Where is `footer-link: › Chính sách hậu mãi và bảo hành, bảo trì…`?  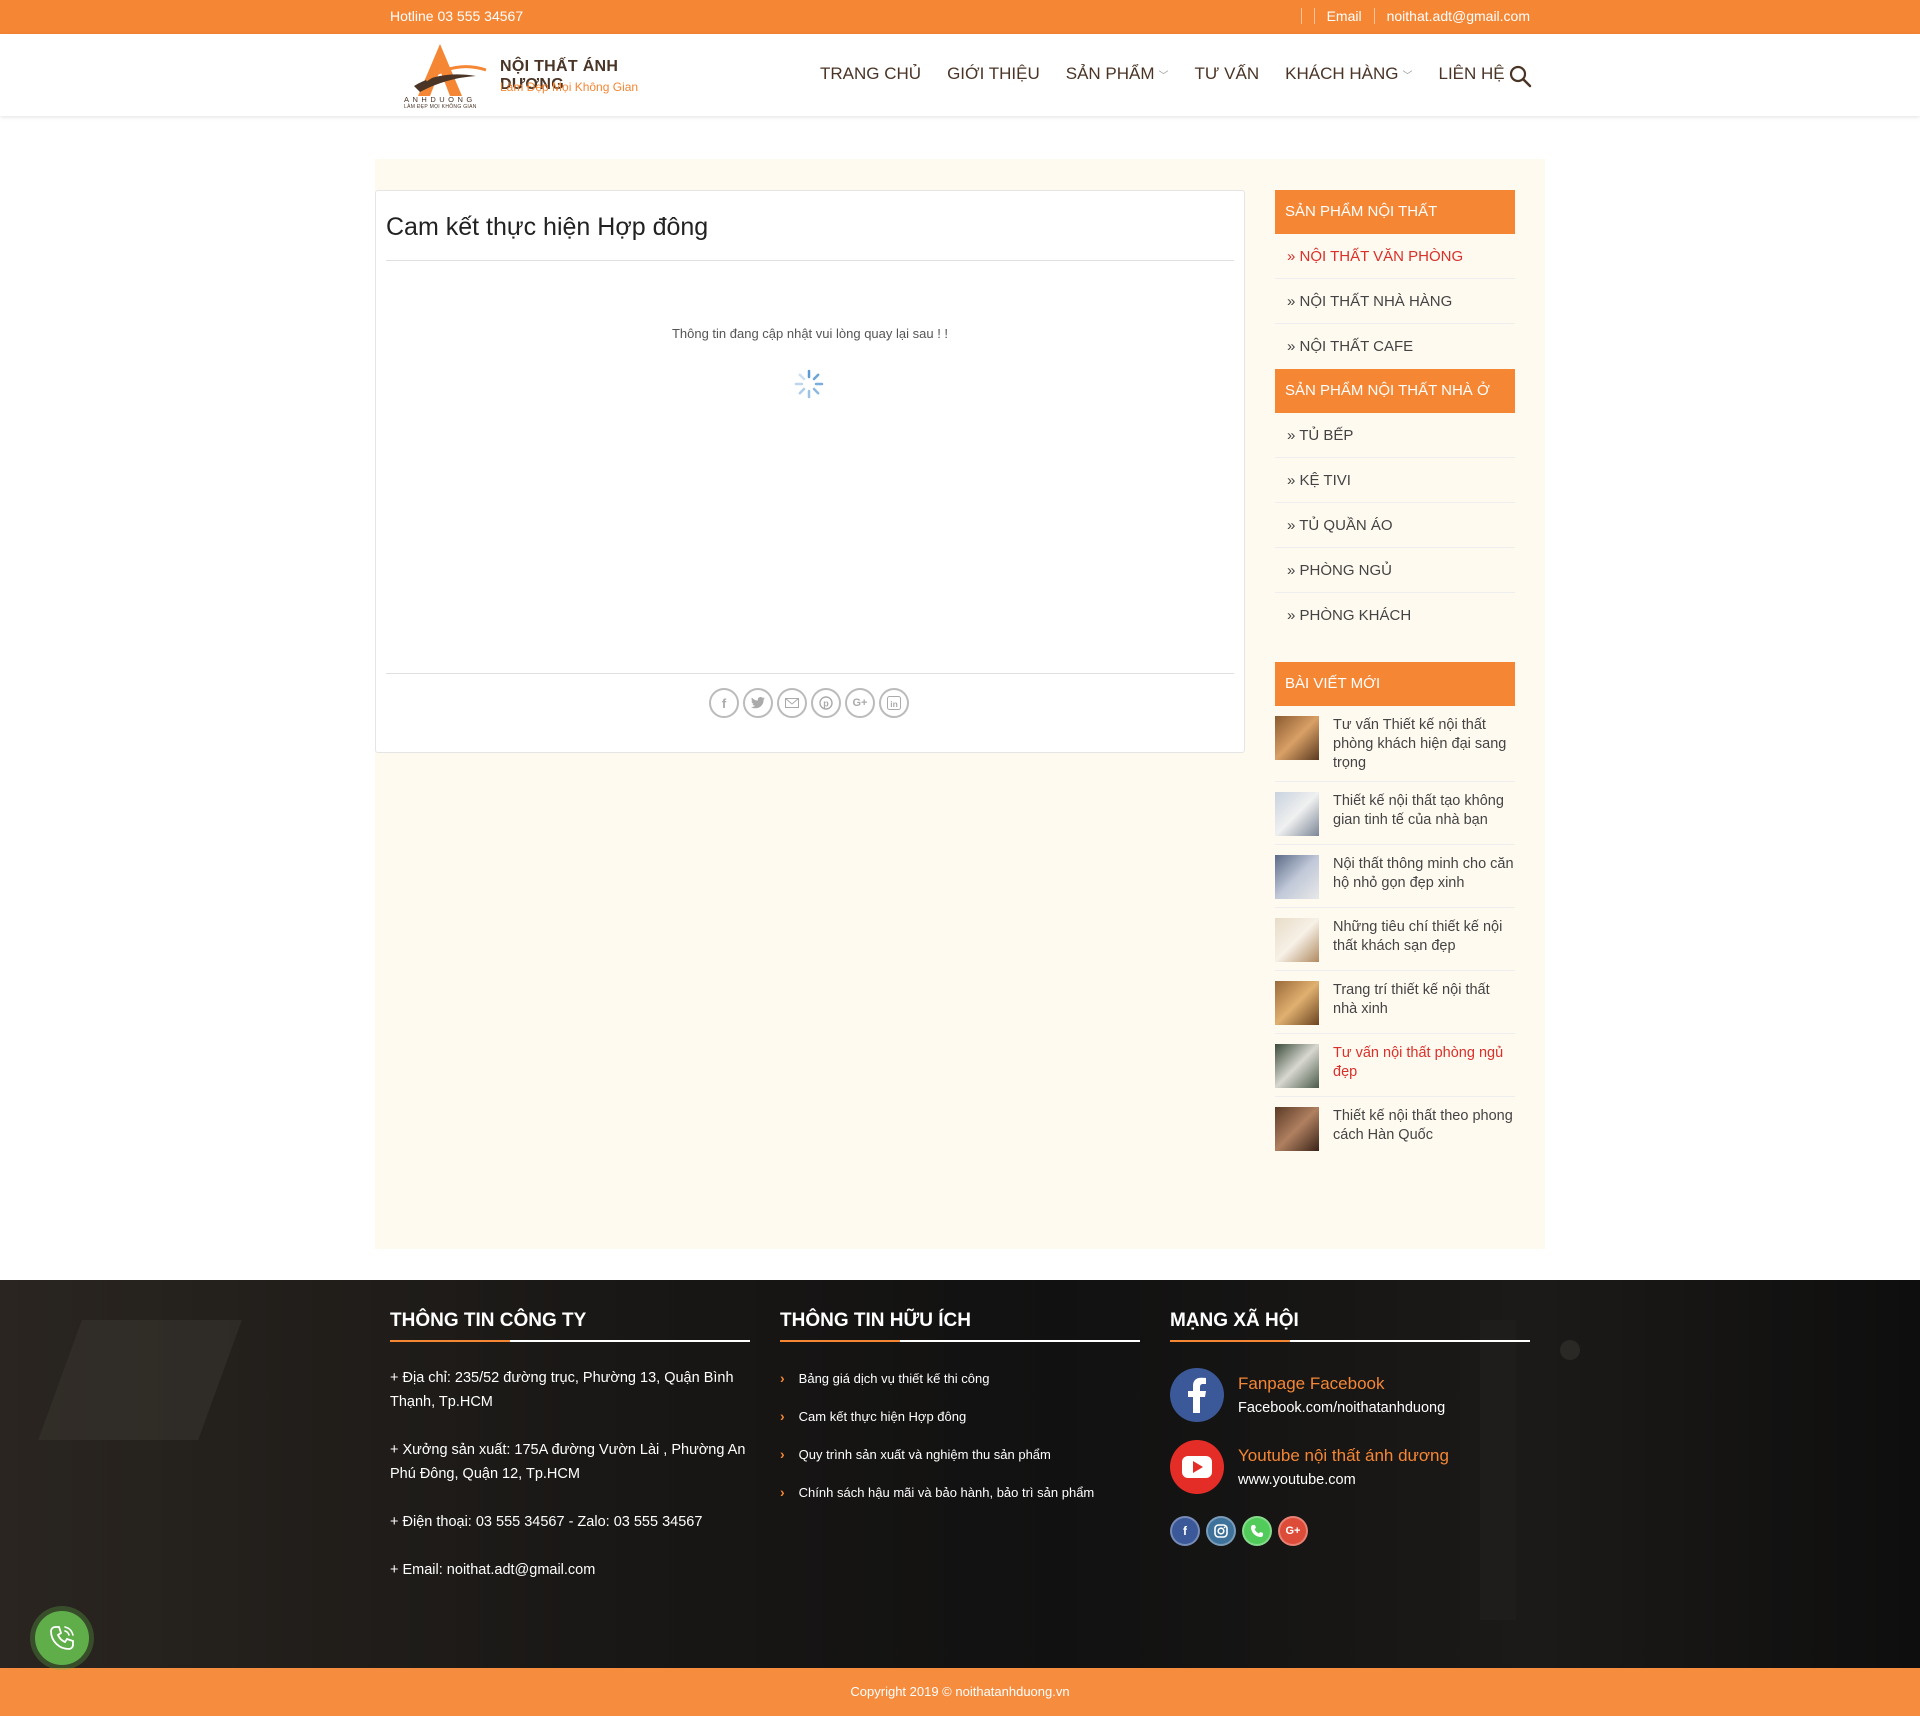
footer-link: › Chính sách hậu mãi và bảo hành, bảo trì… is located at coordinates (960, 1492).